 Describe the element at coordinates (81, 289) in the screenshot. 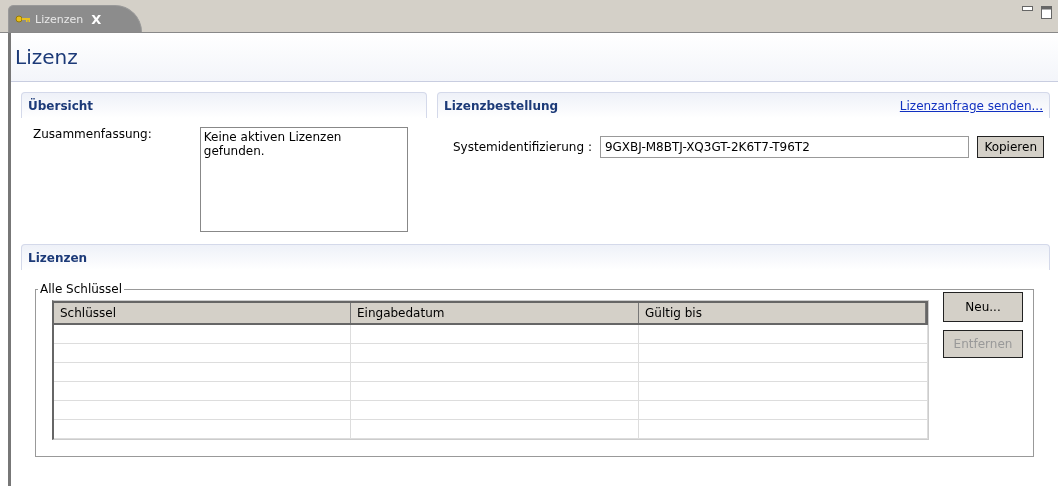

I see `group-label: Alle Schlüssel` at that location.